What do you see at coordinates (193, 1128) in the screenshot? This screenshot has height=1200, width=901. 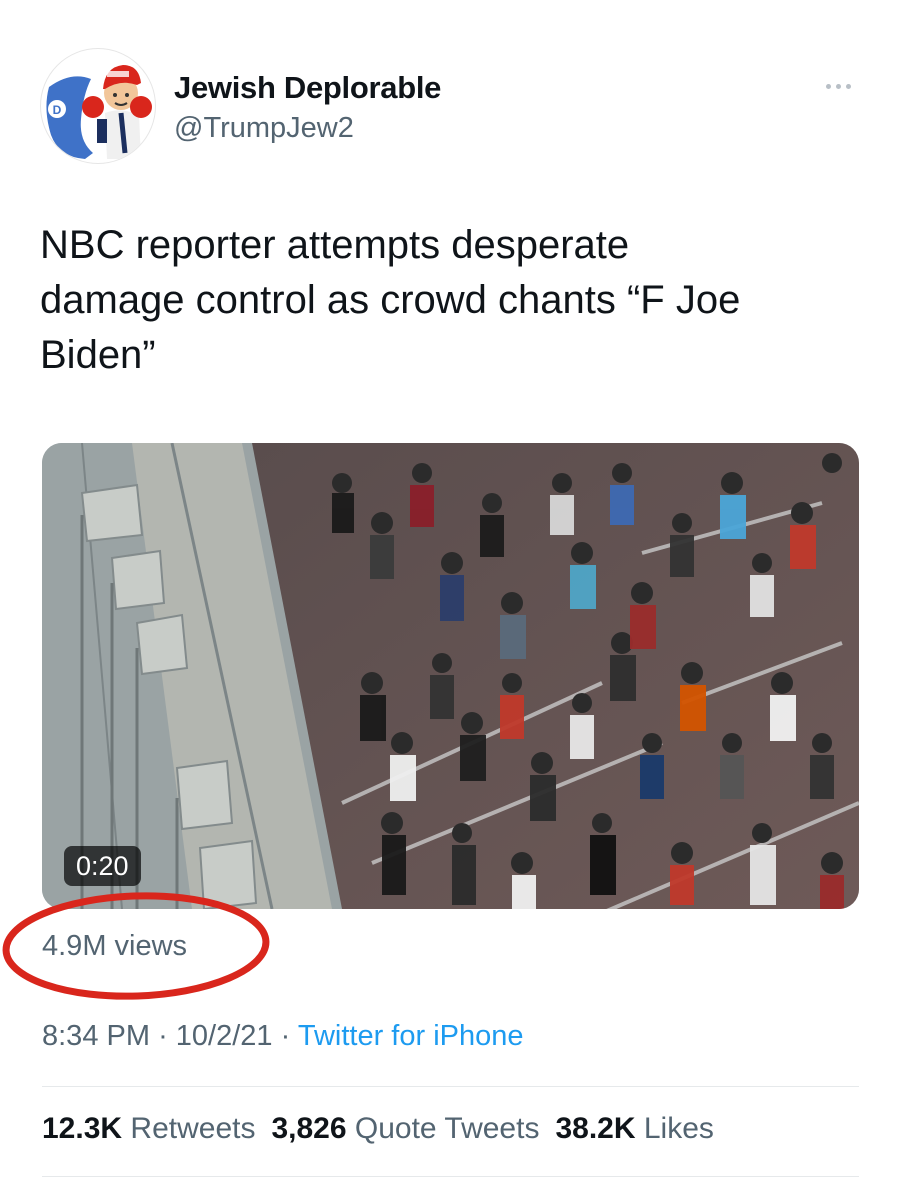 I see `retweets-label: Retweets` at bounding box center [193, 1128].